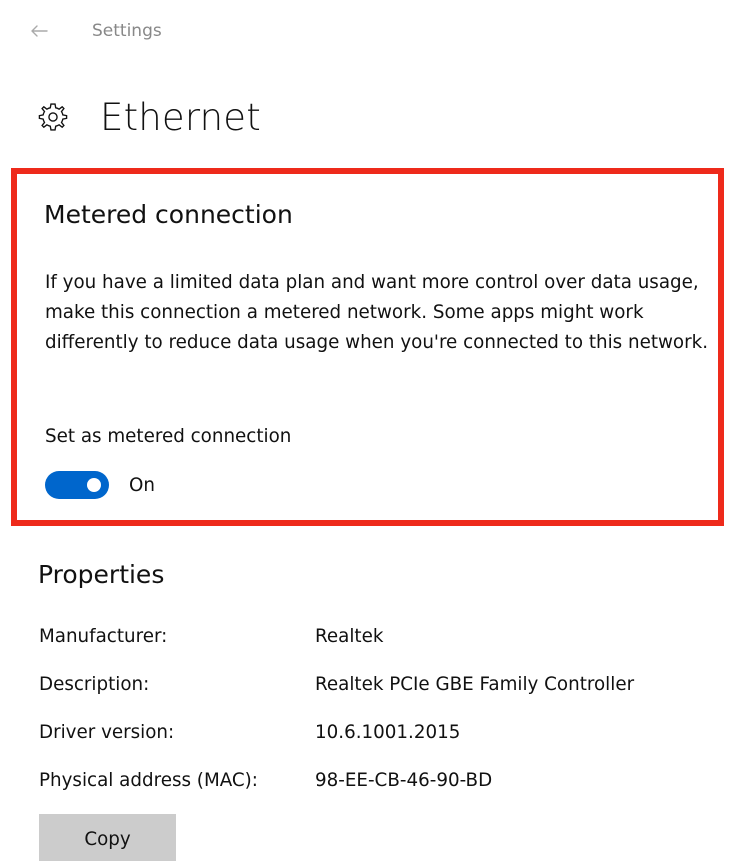  Describe the element at coordinates (107, 732) in the screenshot. I see `property-label: Driver version:` at that location.